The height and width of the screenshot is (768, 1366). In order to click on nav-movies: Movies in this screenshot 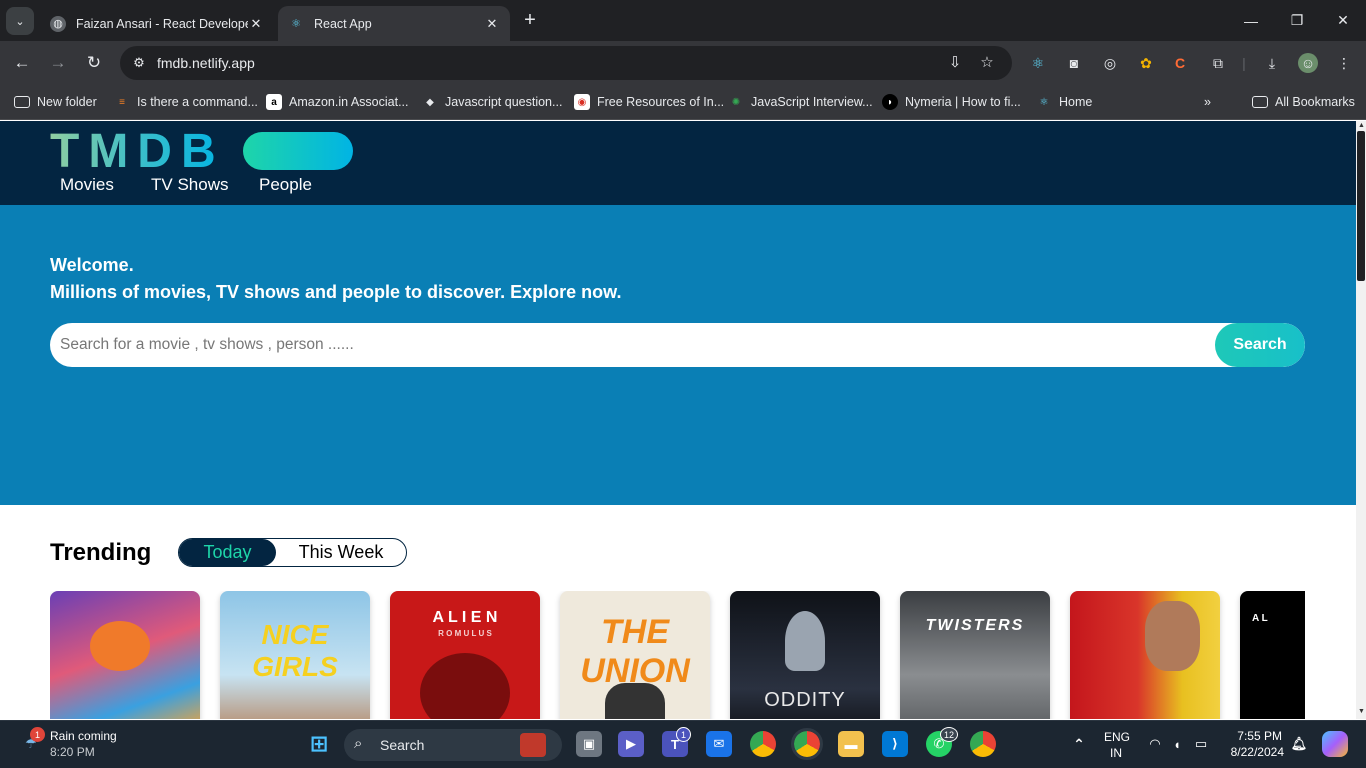, I will do `click(87, 185)`.